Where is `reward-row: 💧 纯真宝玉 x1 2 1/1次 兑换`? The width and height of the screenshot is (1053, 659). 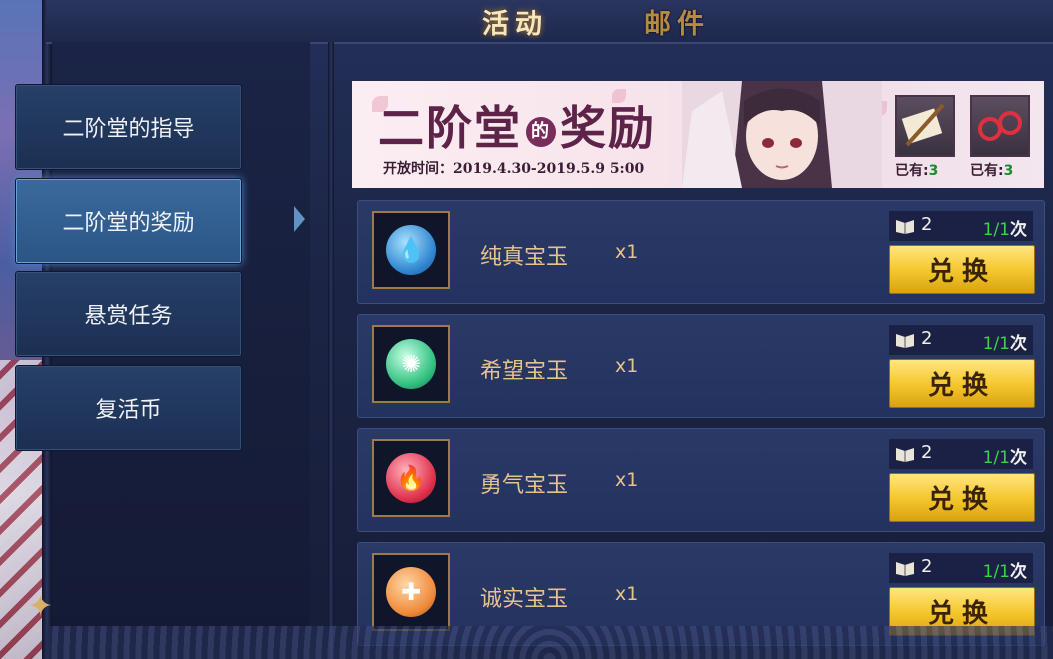 reward-row: 💧 纯真宝玉 x1 2 1/1次 兑换 is located at coordinates (701, 252).